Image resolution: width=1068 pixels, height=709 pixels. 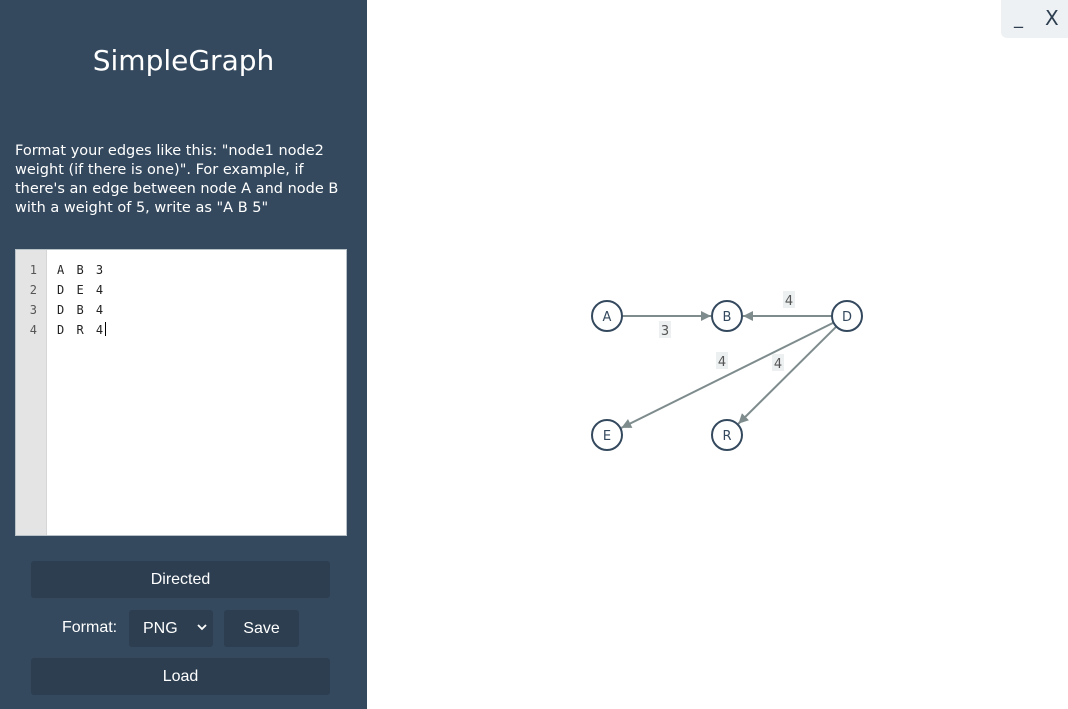 What do you see at coordinates (787, 375) in the screenshot?
I see `edge-D-R` at bounding box center [787, 375].